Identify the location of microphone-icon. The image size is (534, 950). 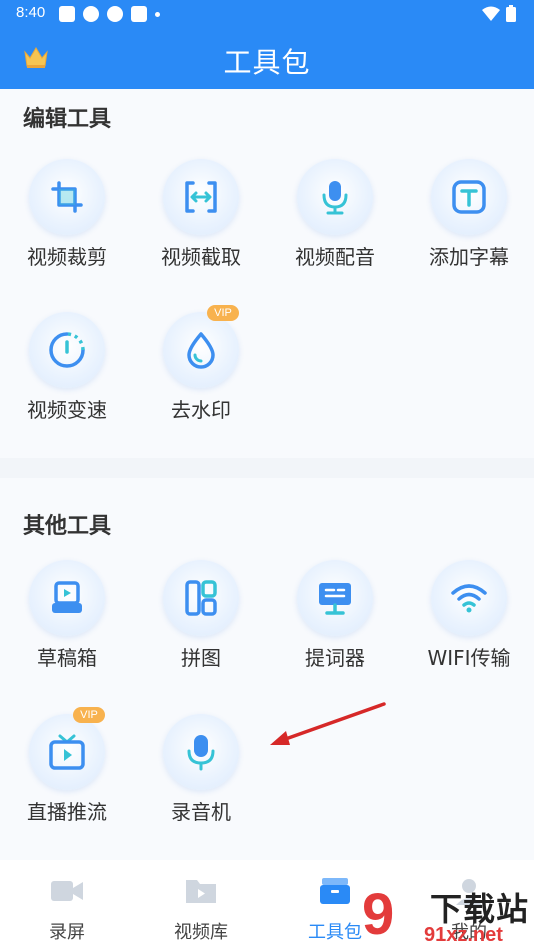
(335, 198).